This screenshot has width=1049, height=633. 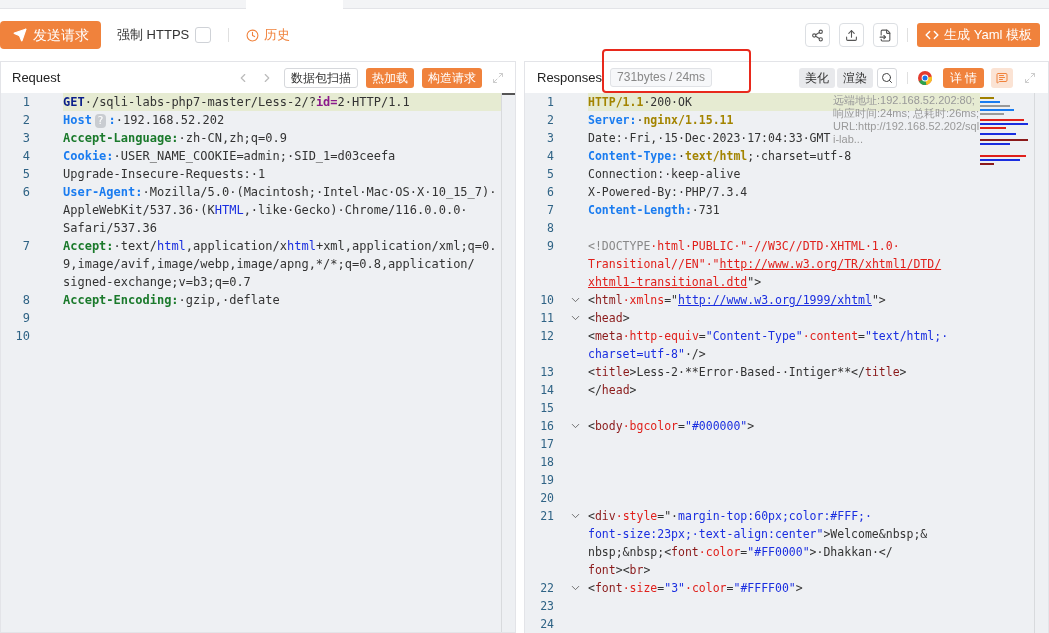 I want to click on code-line: Cookie:·USER_NAME_COOKIE=admin;·SID_1=d03ceefa, so click(x=229, y=156).